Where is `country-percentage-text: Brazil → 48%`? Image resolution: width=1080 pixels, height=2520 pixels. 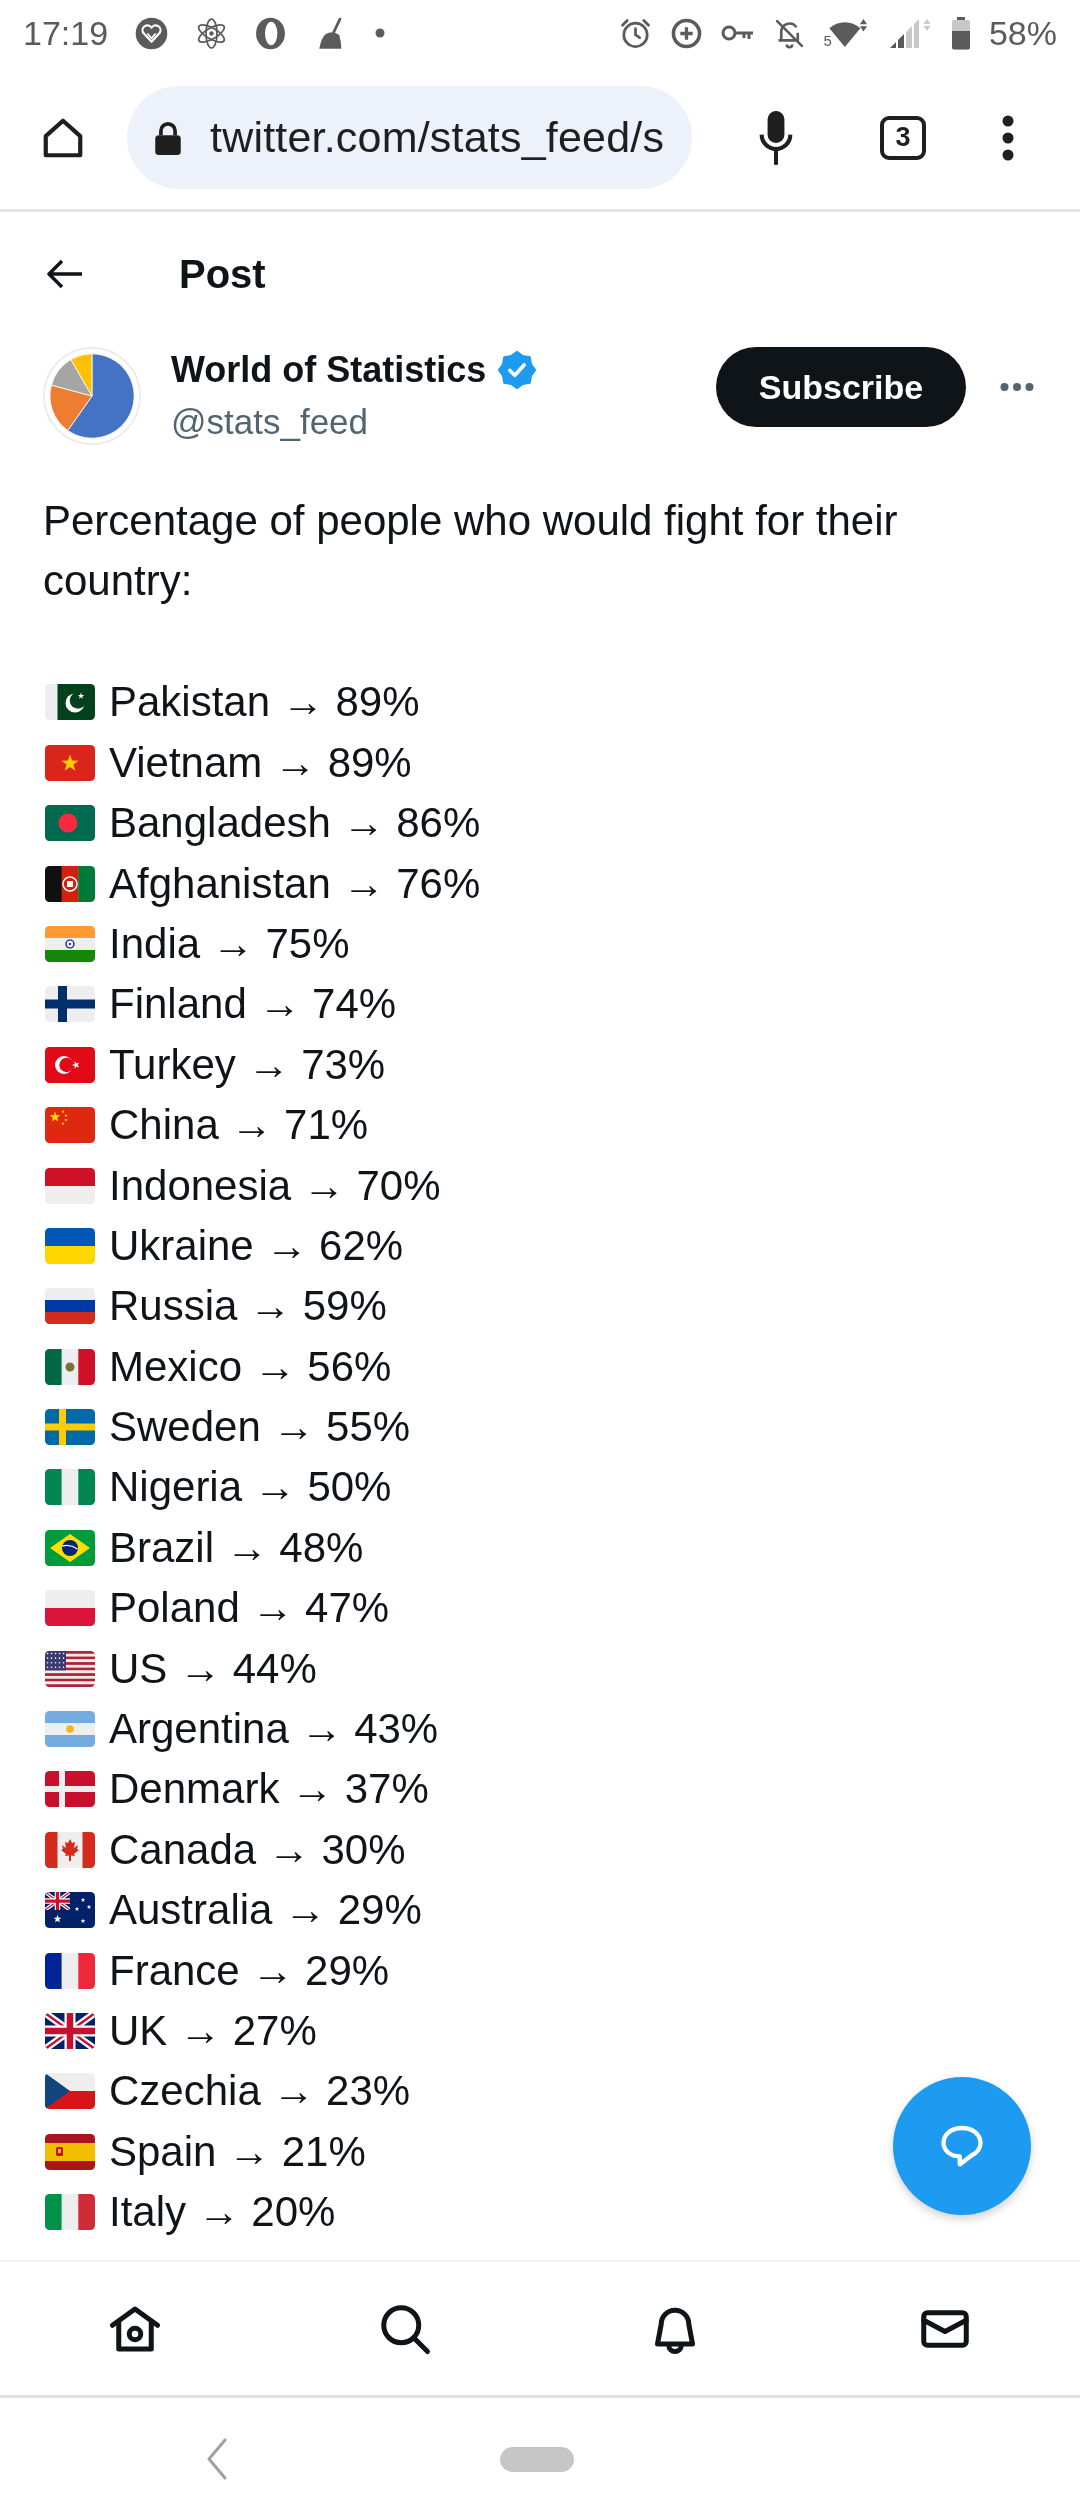
country-percentage-text: Brazil → 48% is located at coordinates (236, 1547).